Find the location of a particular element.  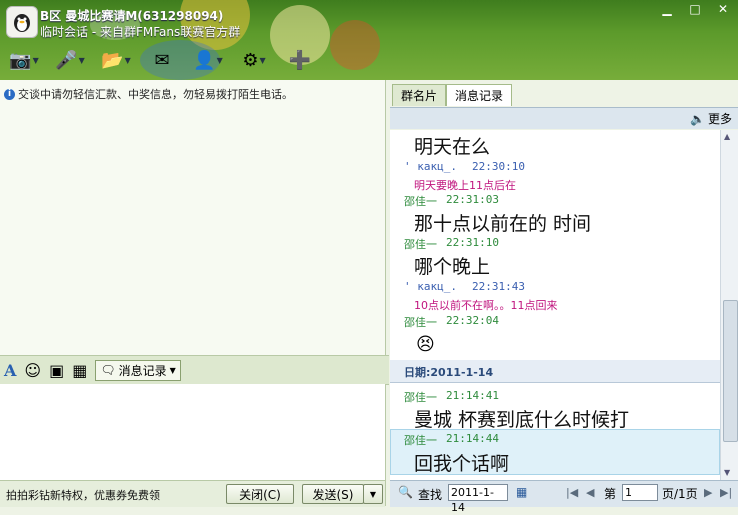

date-input: 2011-1-14 is located at coordinates (478, 499).